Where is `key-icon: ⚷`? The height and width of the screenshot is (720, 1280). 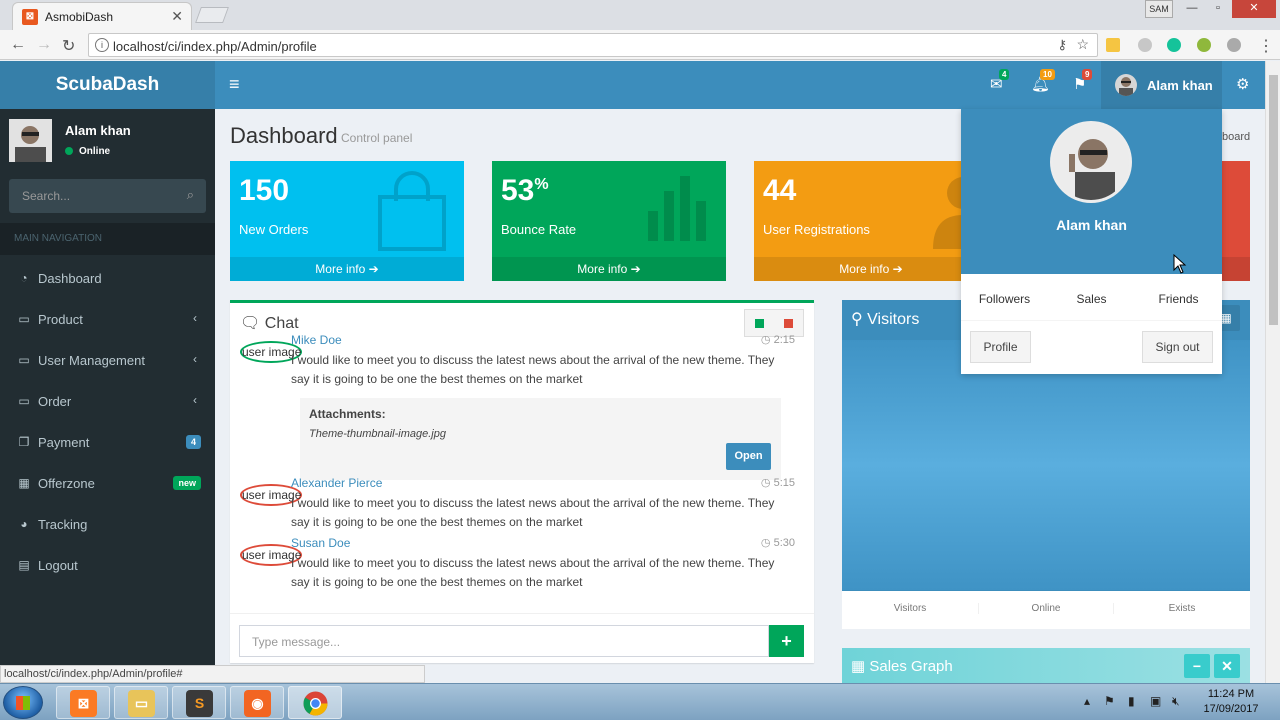
key-icon: ⚷ is located at coordinates (1062, 45).